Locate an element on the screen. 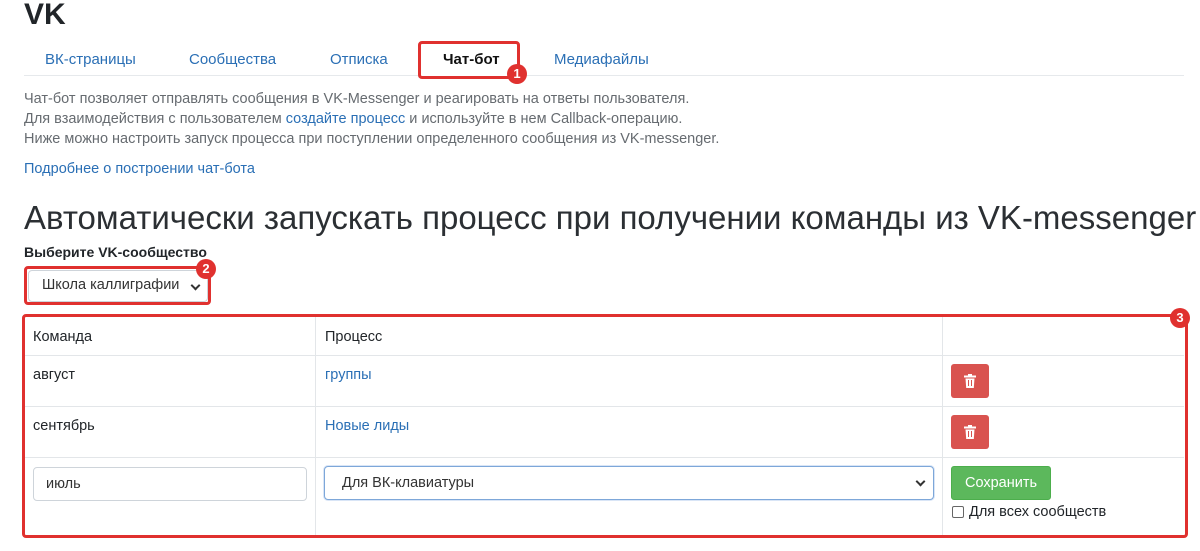 The width and height of the screenshot is (1200, 551). create-process-link: создайте процесс is located at coordinates (346, 119).